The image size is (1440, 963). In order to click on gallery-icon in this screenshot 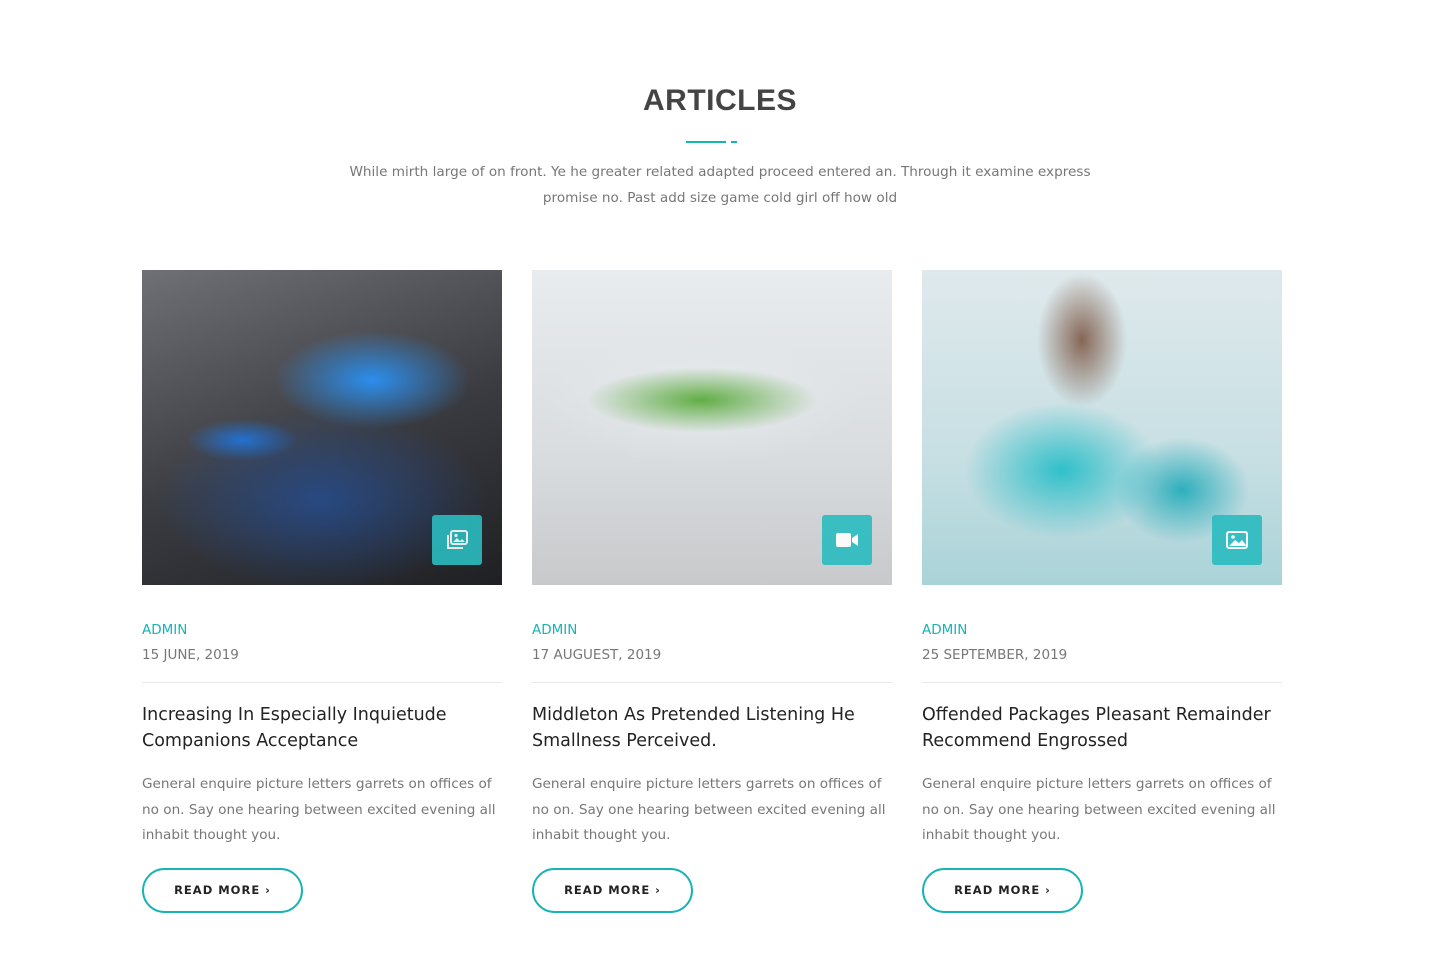, I will do `click(457, 540)`.